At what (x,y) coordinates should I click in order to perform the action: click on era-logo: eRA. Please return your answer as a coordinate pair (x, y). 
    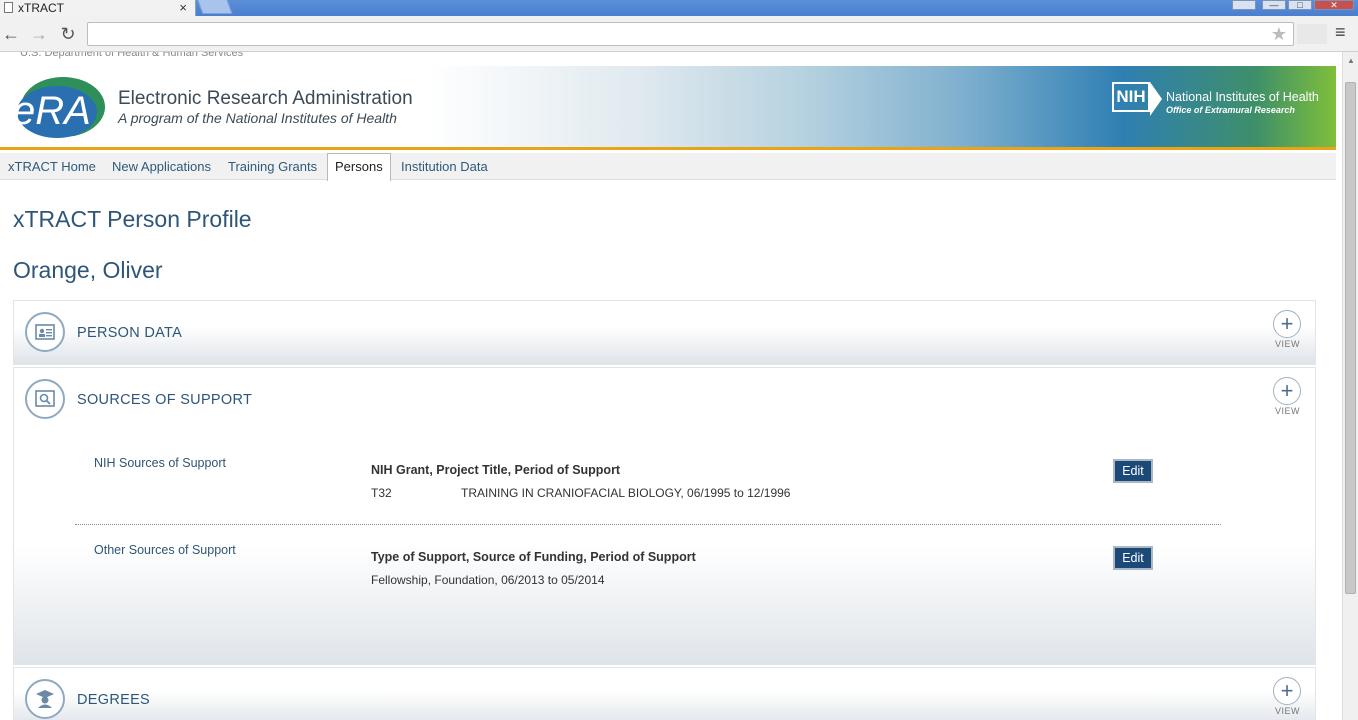
    Looking at the image, I should click on (59, 107).